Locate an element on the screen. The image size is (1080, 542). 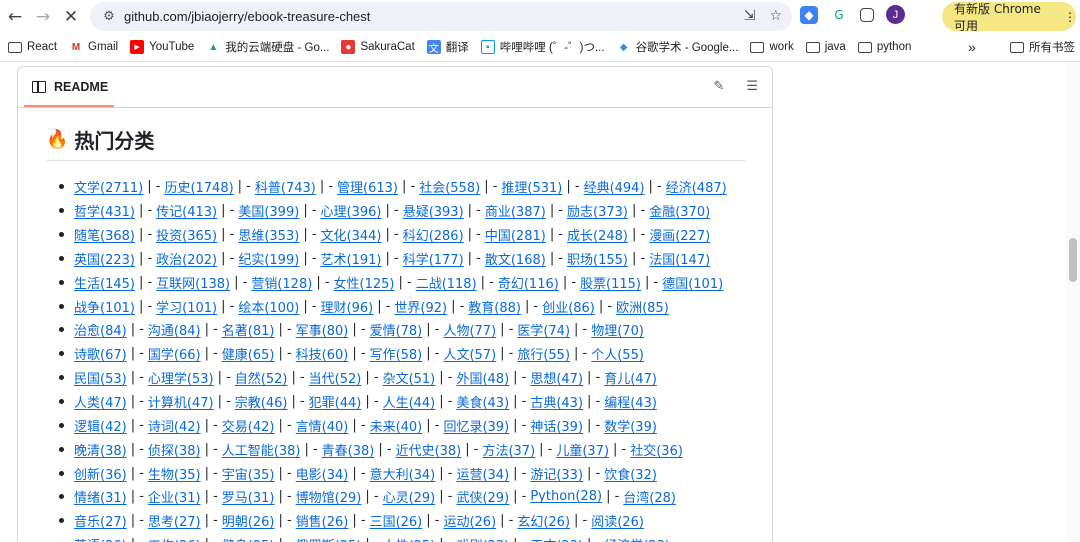
category-link: 宇宙(35) is located at coordinates (248, 473).